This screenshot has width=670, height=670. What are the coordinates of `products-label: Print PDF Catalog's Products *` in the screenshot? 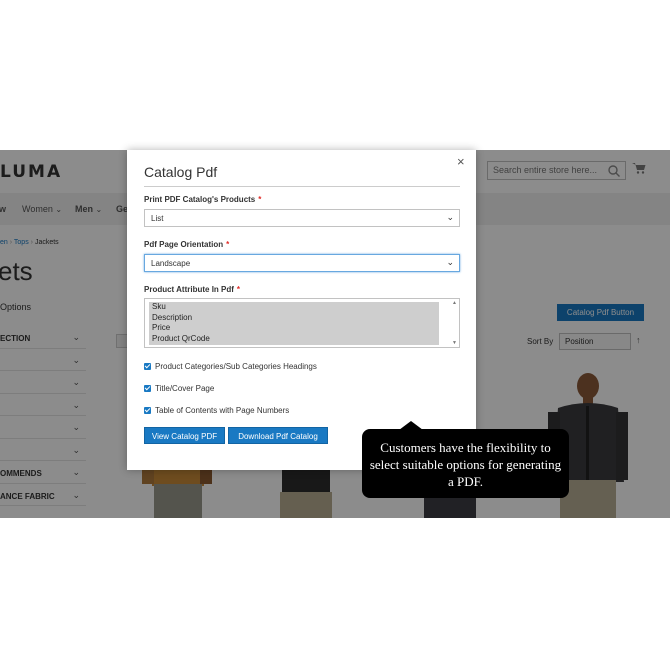 It's located at (203, 199).